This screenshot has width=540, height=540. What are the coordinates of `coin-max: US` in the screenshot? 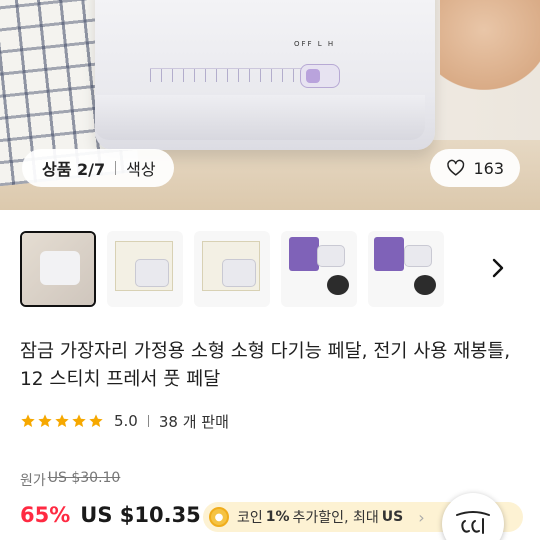 It's located at (392, 517).